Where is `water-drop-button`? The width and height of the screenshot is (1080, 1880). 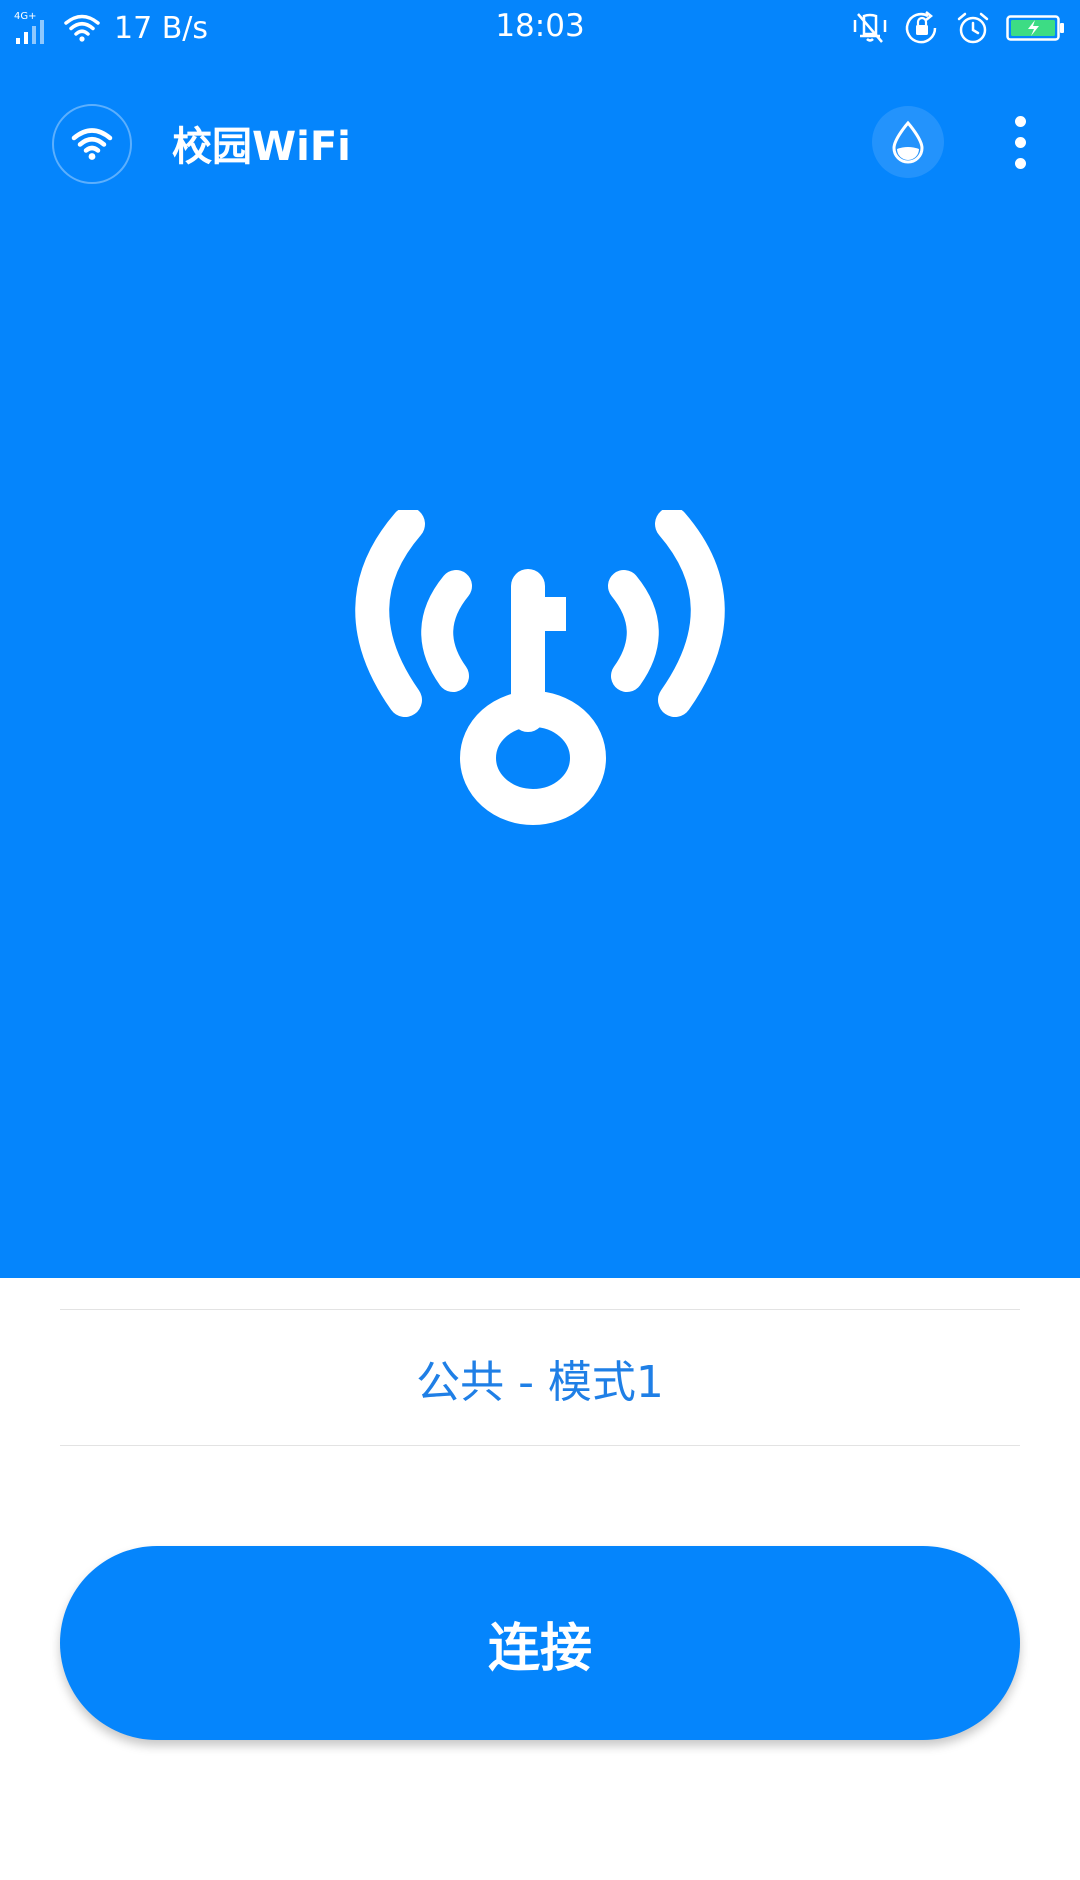 water-drop-button is located at coordinates (908, 142).